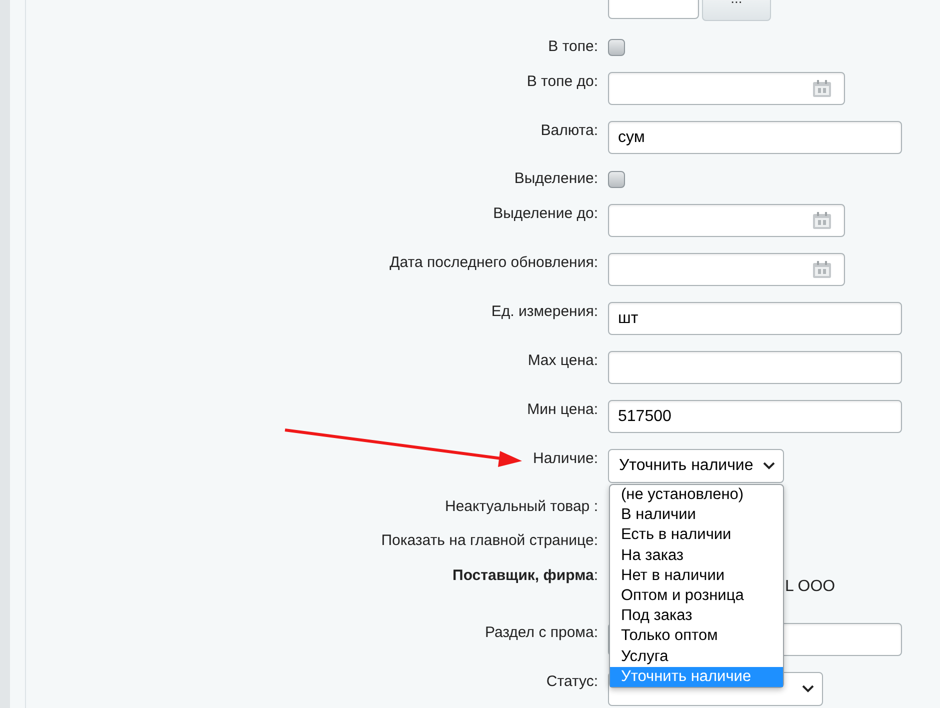 The image size is (940, 708). What do you see at coordinates (696, 556) in the screenshot?
I see `dropdown-option: На заказ` at bounding box center [696, 556].